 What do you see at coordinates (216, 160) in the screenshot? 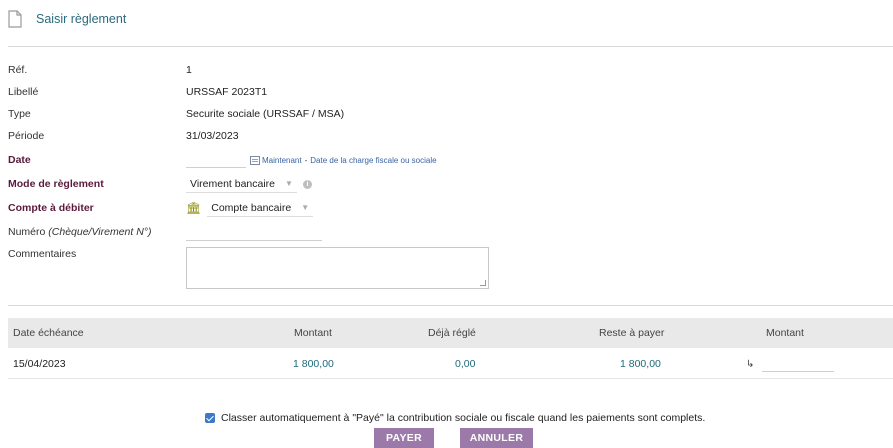
I see `date-input` at bounding box center [216, 160].